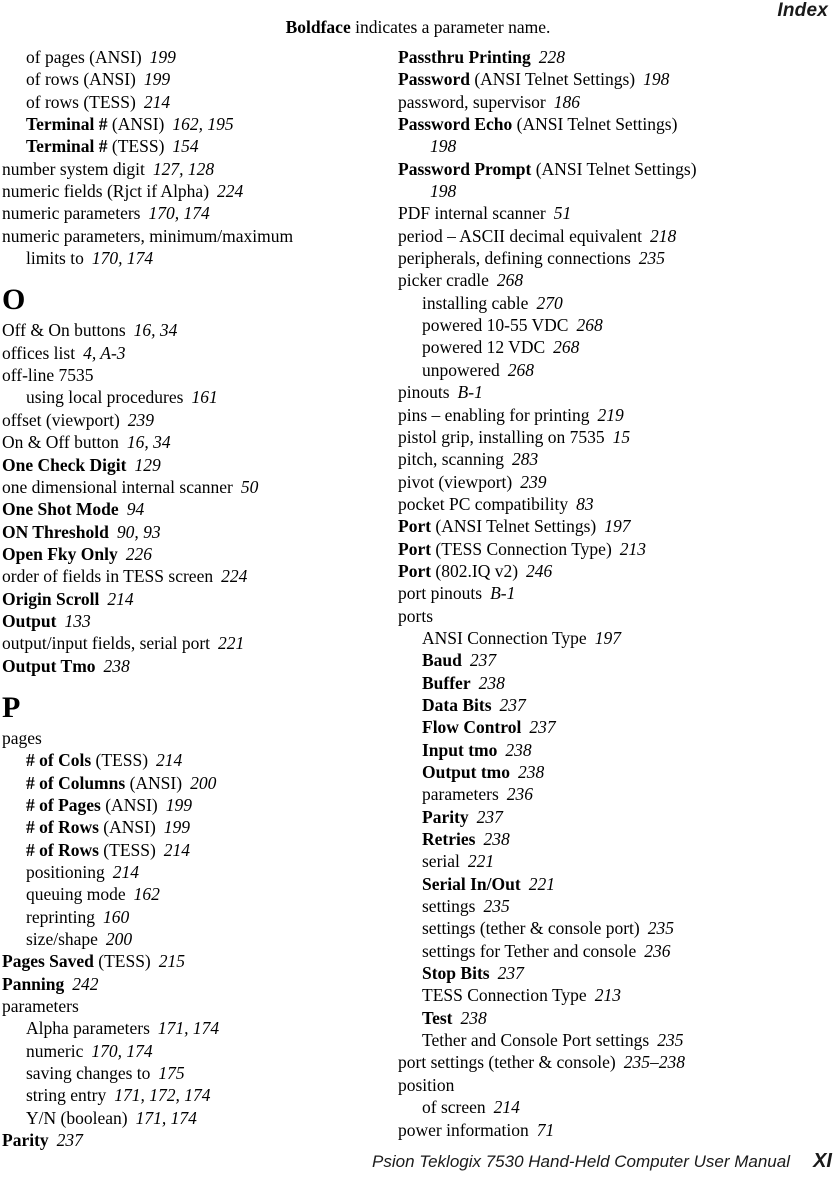  What do you see at coordinates (466, 772) in the screenshot?
I see `index-entry-term-bold: Output tmo` at bounding box center [466, 772].